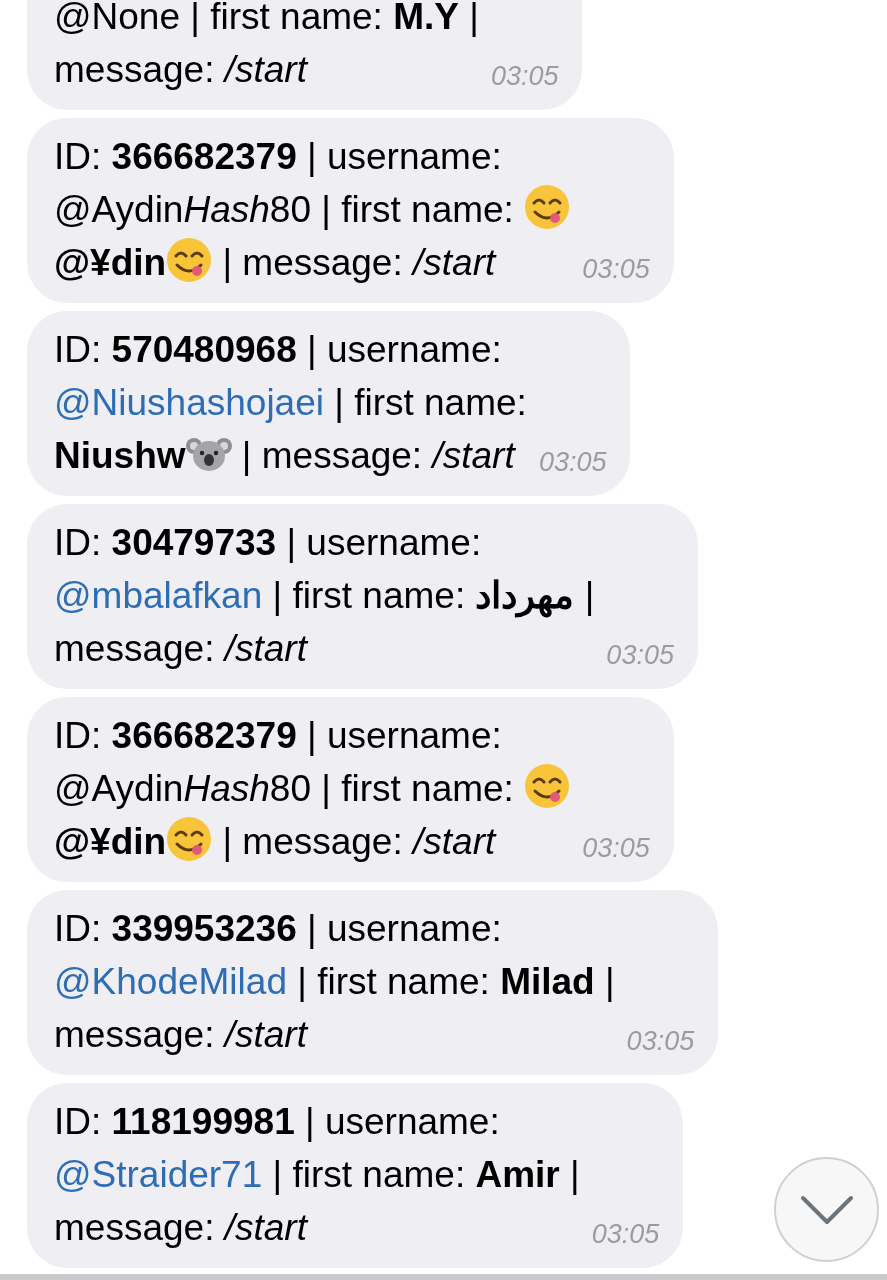 Image resolution: width=887 pixels, height=1280 pixels. I want to click on username-link: @KhodeMilad, so click(170, 981).